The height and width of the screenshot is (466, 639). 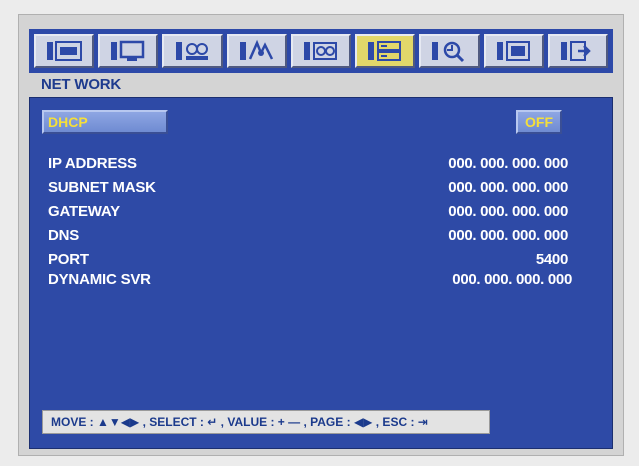 I want to click on page-keys-icon: ◀▶, so click(x=363, y=422).